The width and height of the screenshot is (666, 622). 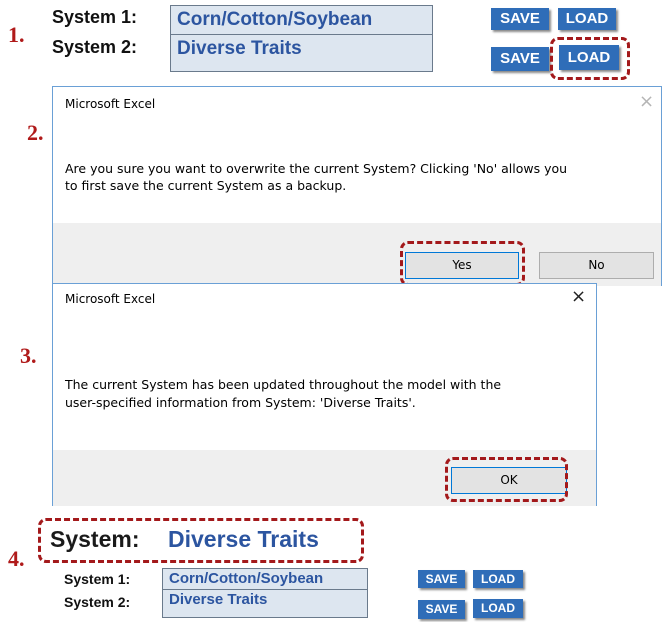 I want to click on ok-button-highlight, so click(x=506, y=479).